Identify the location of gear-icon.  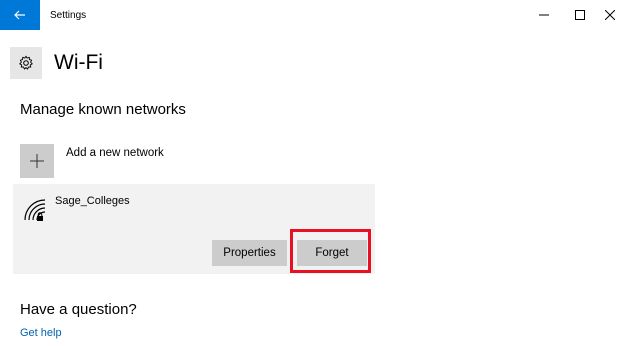
(26, 62).